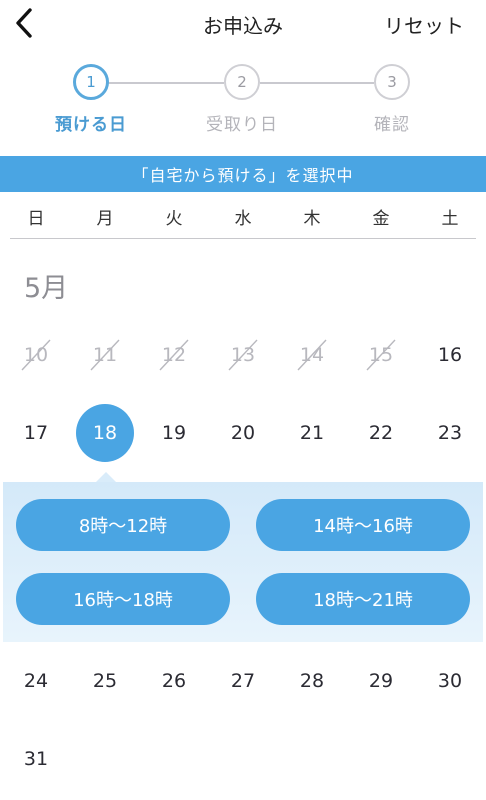  I want to click on calendar-day: 25, so click(105, 681).